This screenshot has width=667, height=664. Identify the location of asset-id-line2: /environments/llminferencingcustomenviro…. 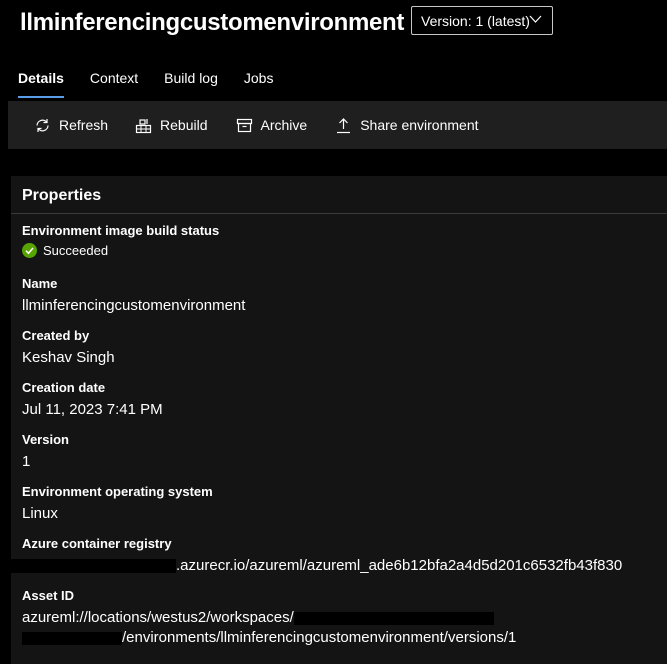
(319, 637).